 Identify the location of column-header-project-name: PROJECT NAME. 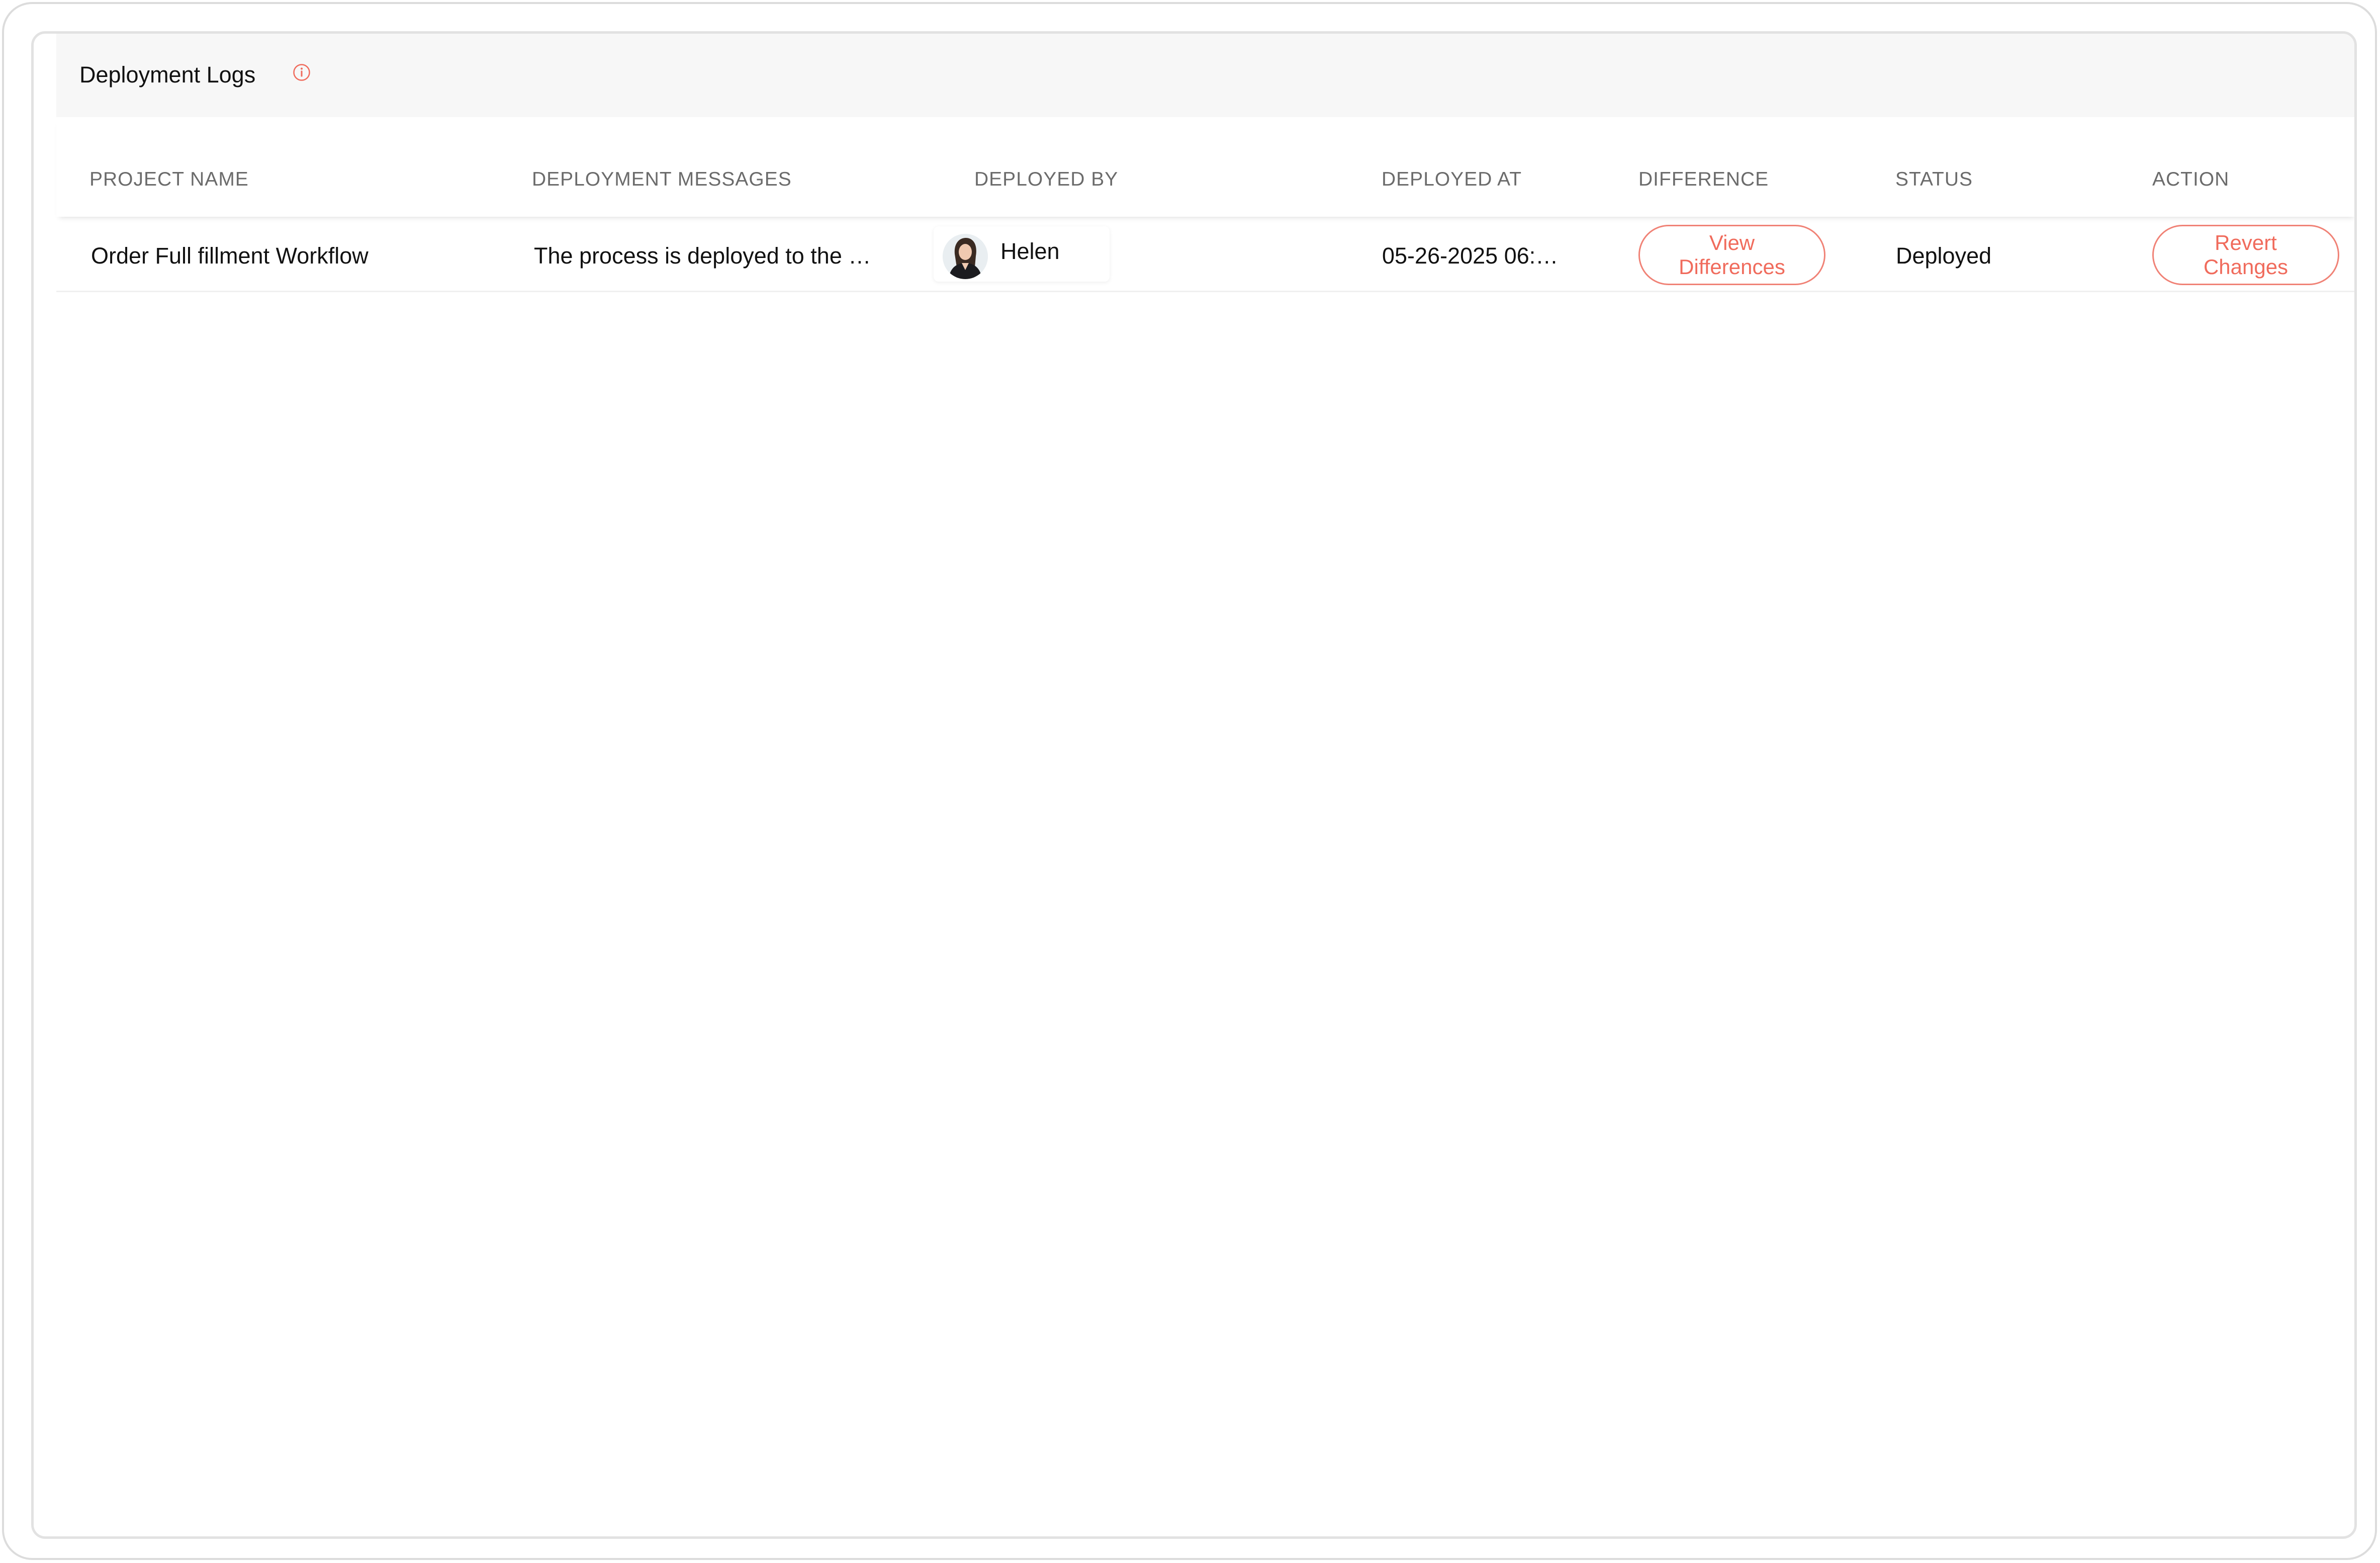
(169, 179).